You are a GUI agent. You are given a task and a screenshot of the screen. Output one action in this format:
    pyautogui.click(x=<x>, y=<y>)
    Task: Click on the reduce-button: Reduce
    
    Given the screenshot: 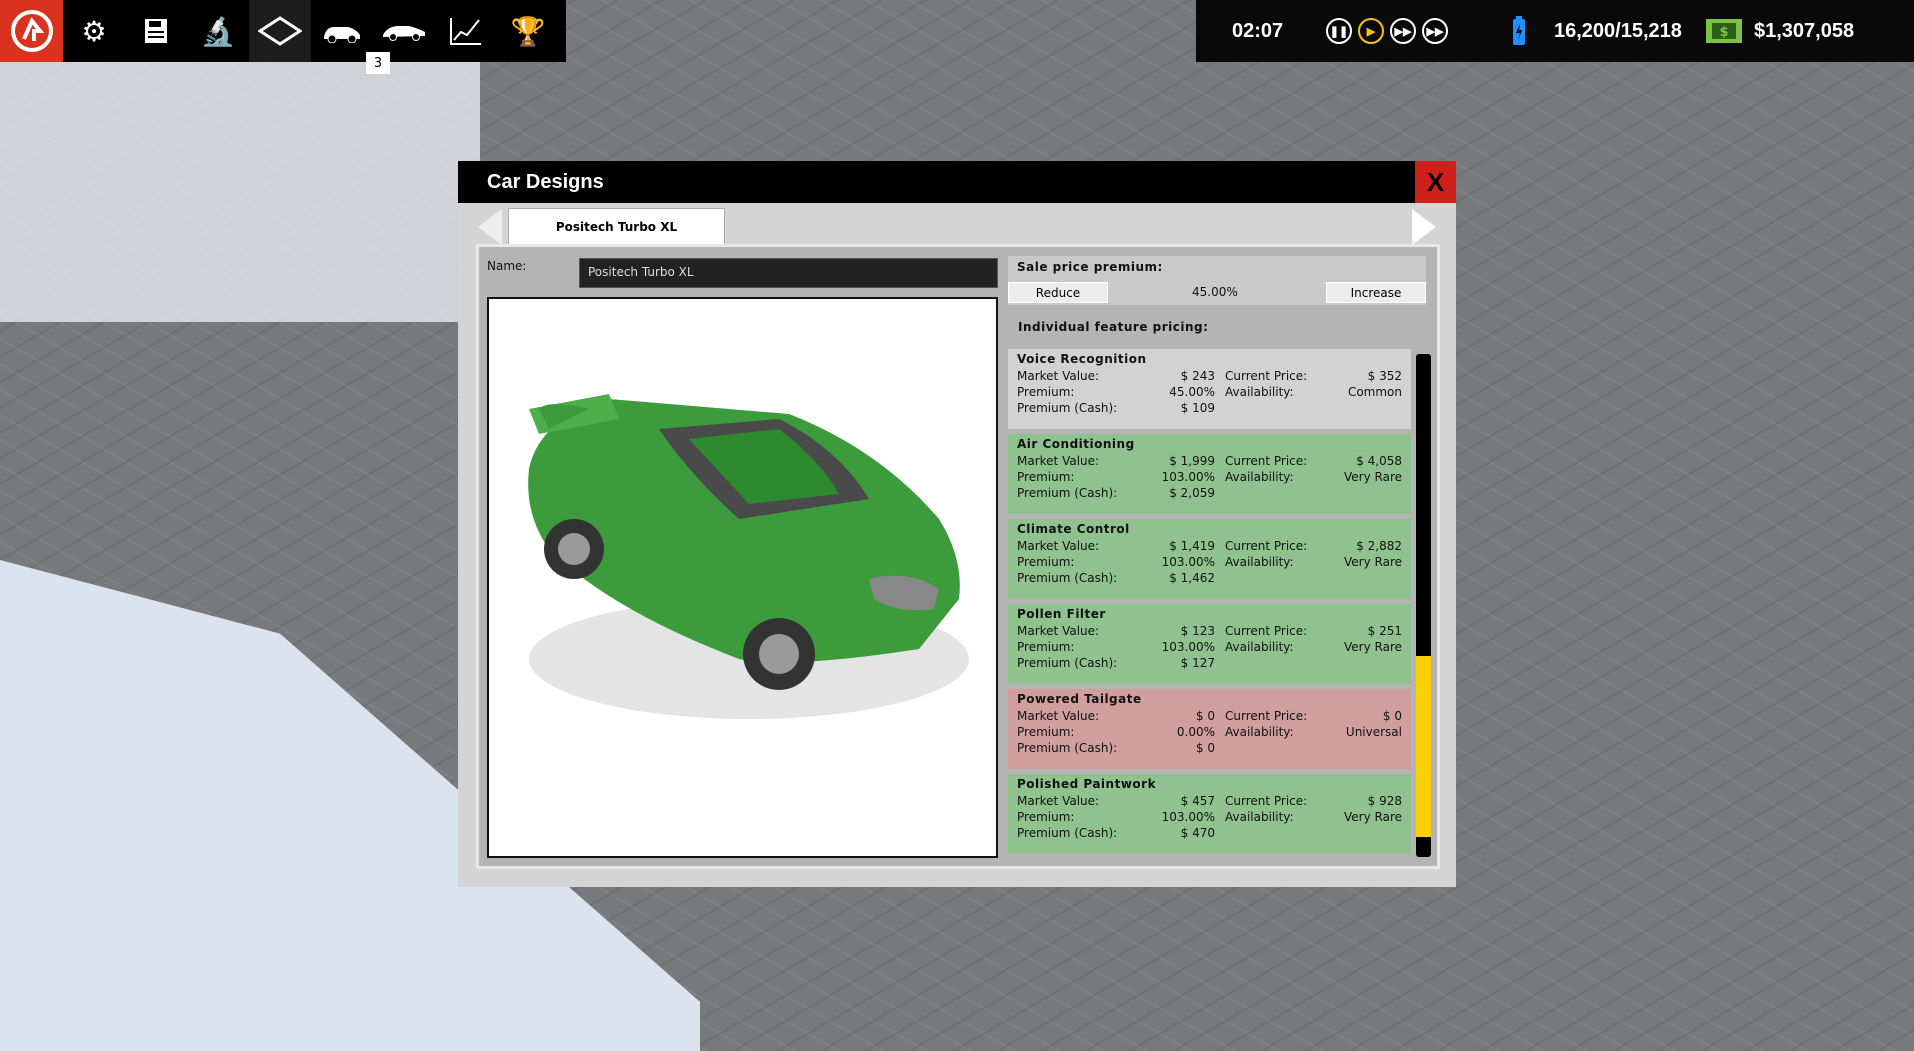 What is the action you would take?
    pyautogui.click(x=1058, y=292)
    